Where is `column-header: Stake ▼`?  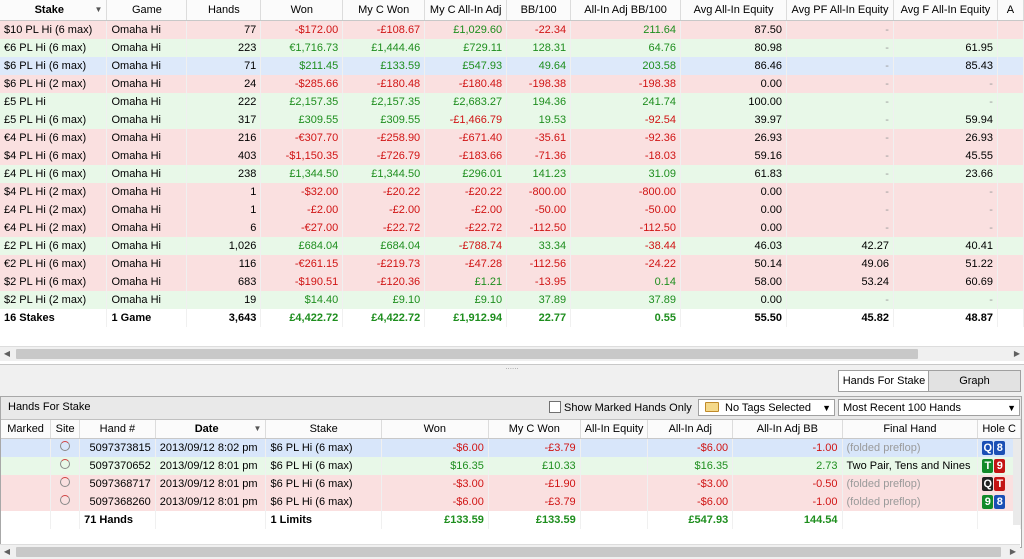
column-header: Stake ▼ is located at coordinates (54, 10).